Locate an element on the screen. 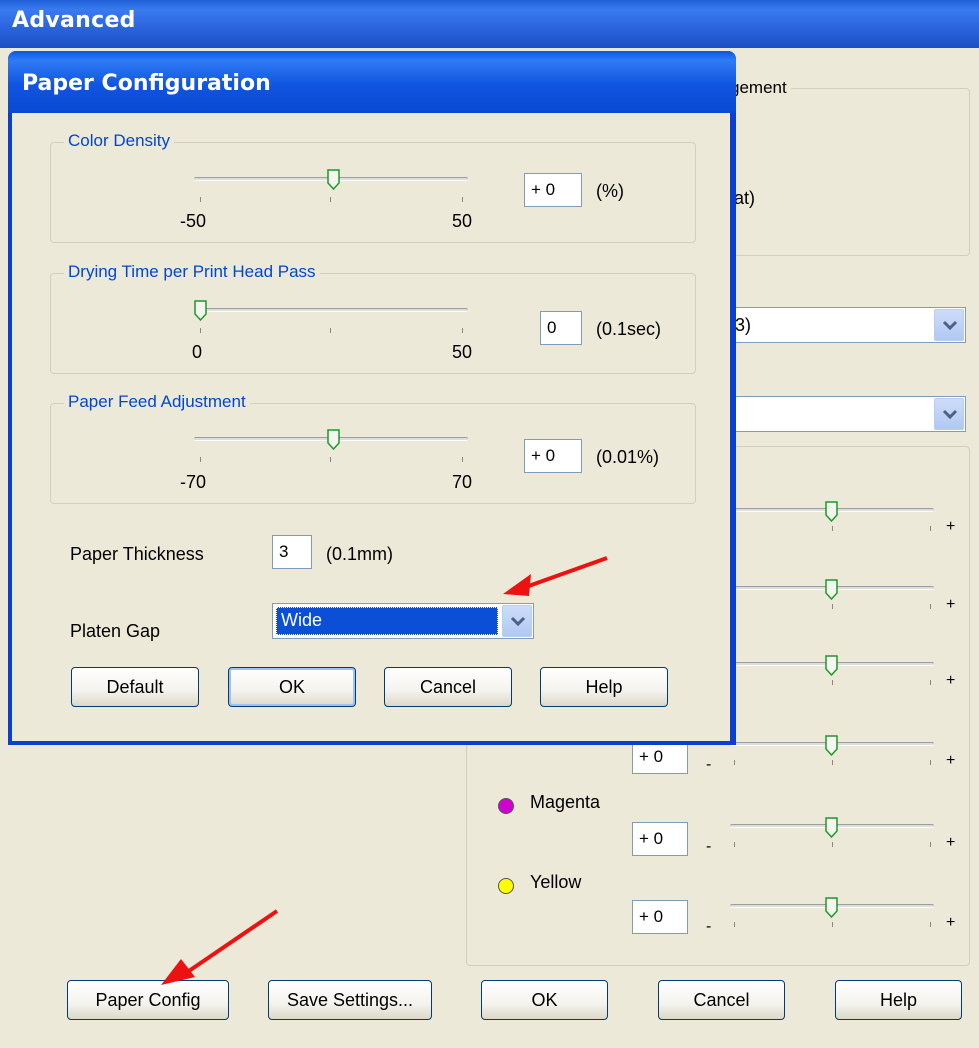  drying-time-slider-thumb is located at coordinates (200, 310).